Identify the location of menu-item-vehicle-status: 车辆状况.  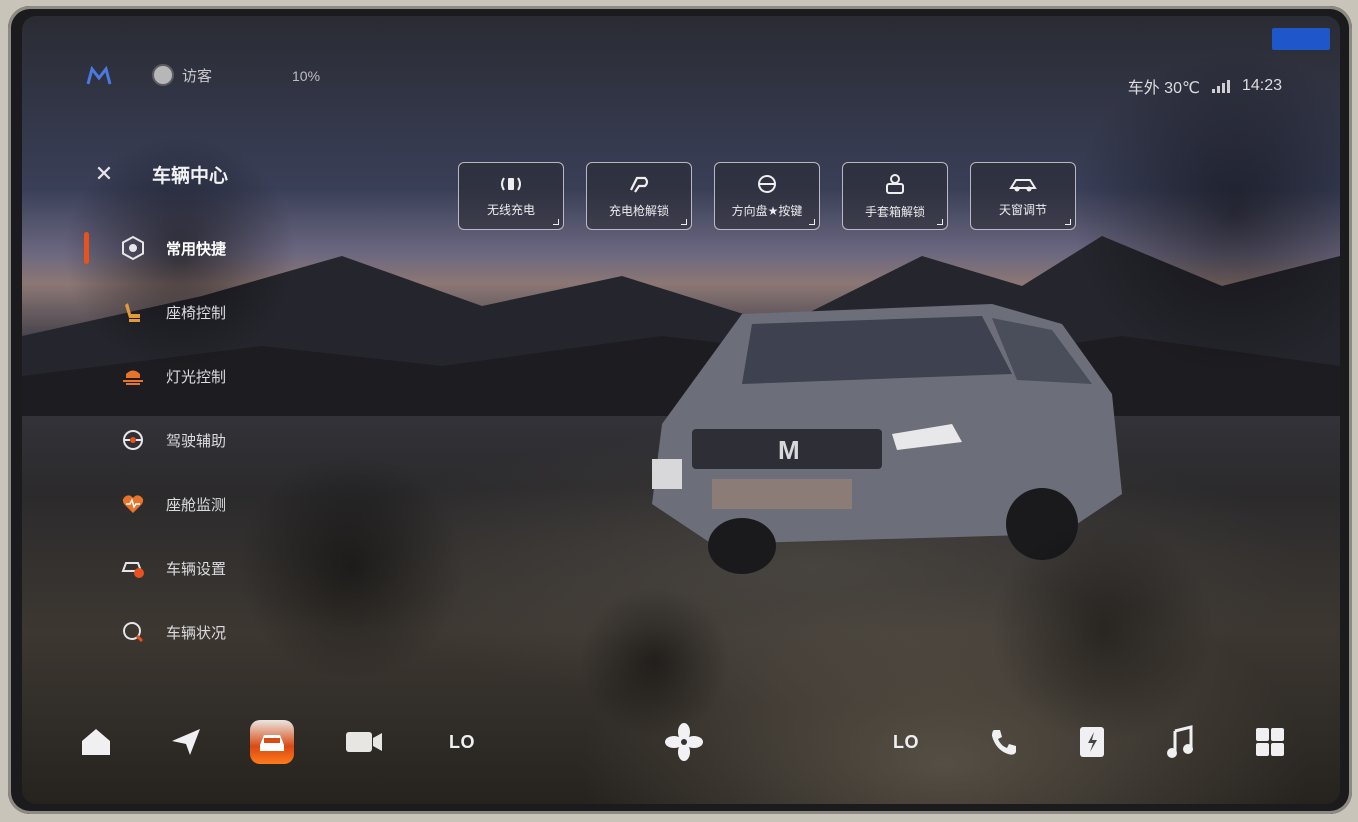
(214, 632).